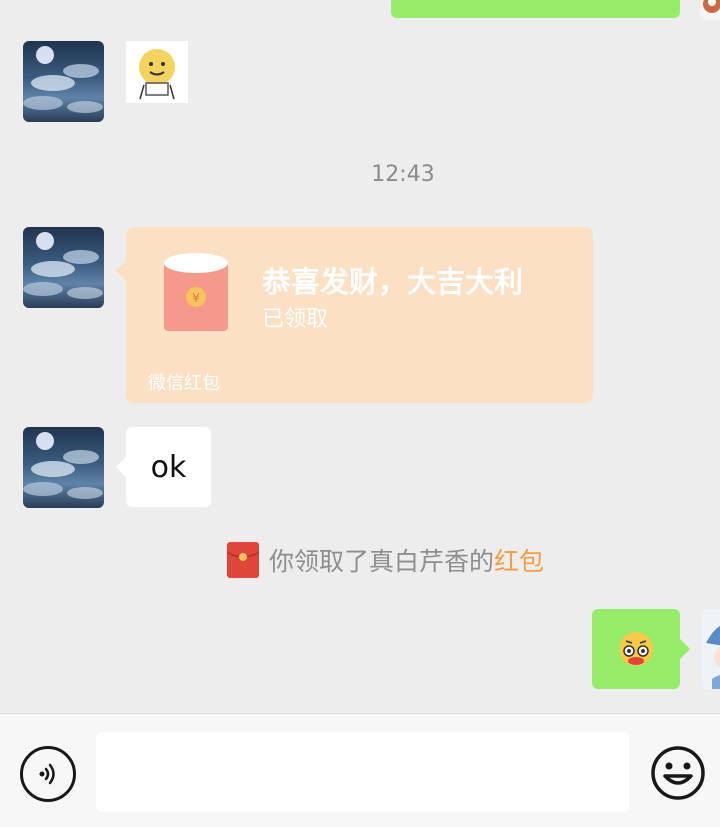 This screenshot has width=720, height=827. I want to click on red-packet-greeting: 恭喜发财，大吉大利, so click(393, 282).